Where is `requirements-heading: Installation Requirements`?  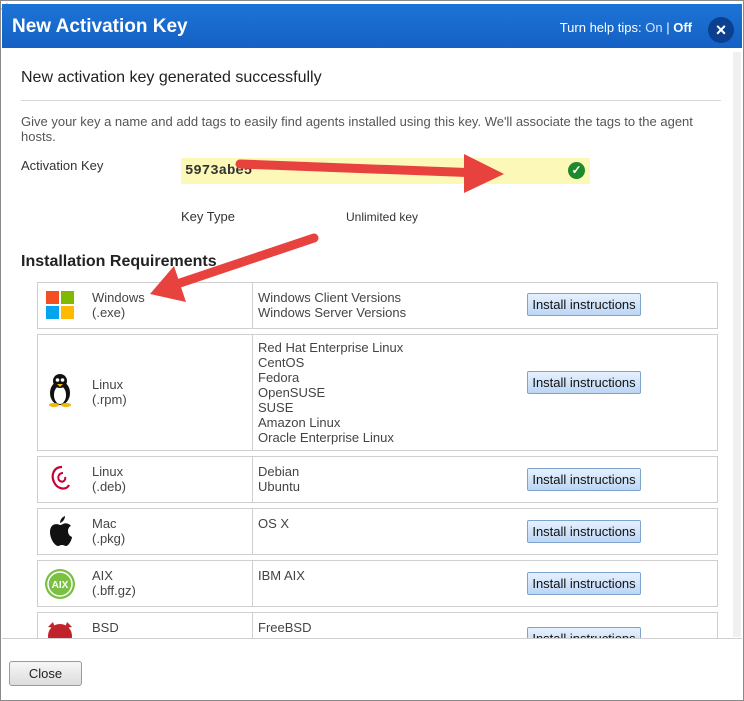 requirements-heading: Installation Requirements is located at coordinates (119, 261).